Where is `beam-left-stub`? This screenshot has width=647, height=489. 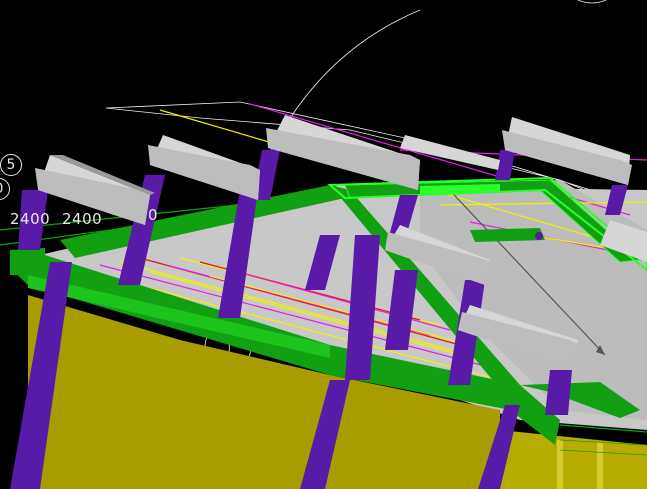 beam-left-stub is located at coordinates (27, 261).